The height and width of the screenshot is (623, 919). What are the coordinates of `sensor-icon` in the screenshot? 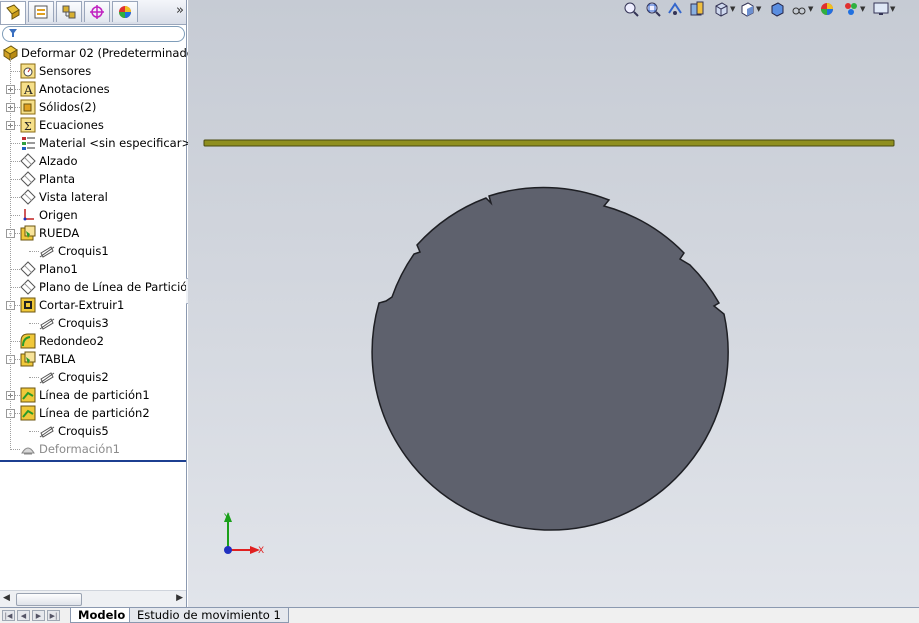 It's located at (28, 71).